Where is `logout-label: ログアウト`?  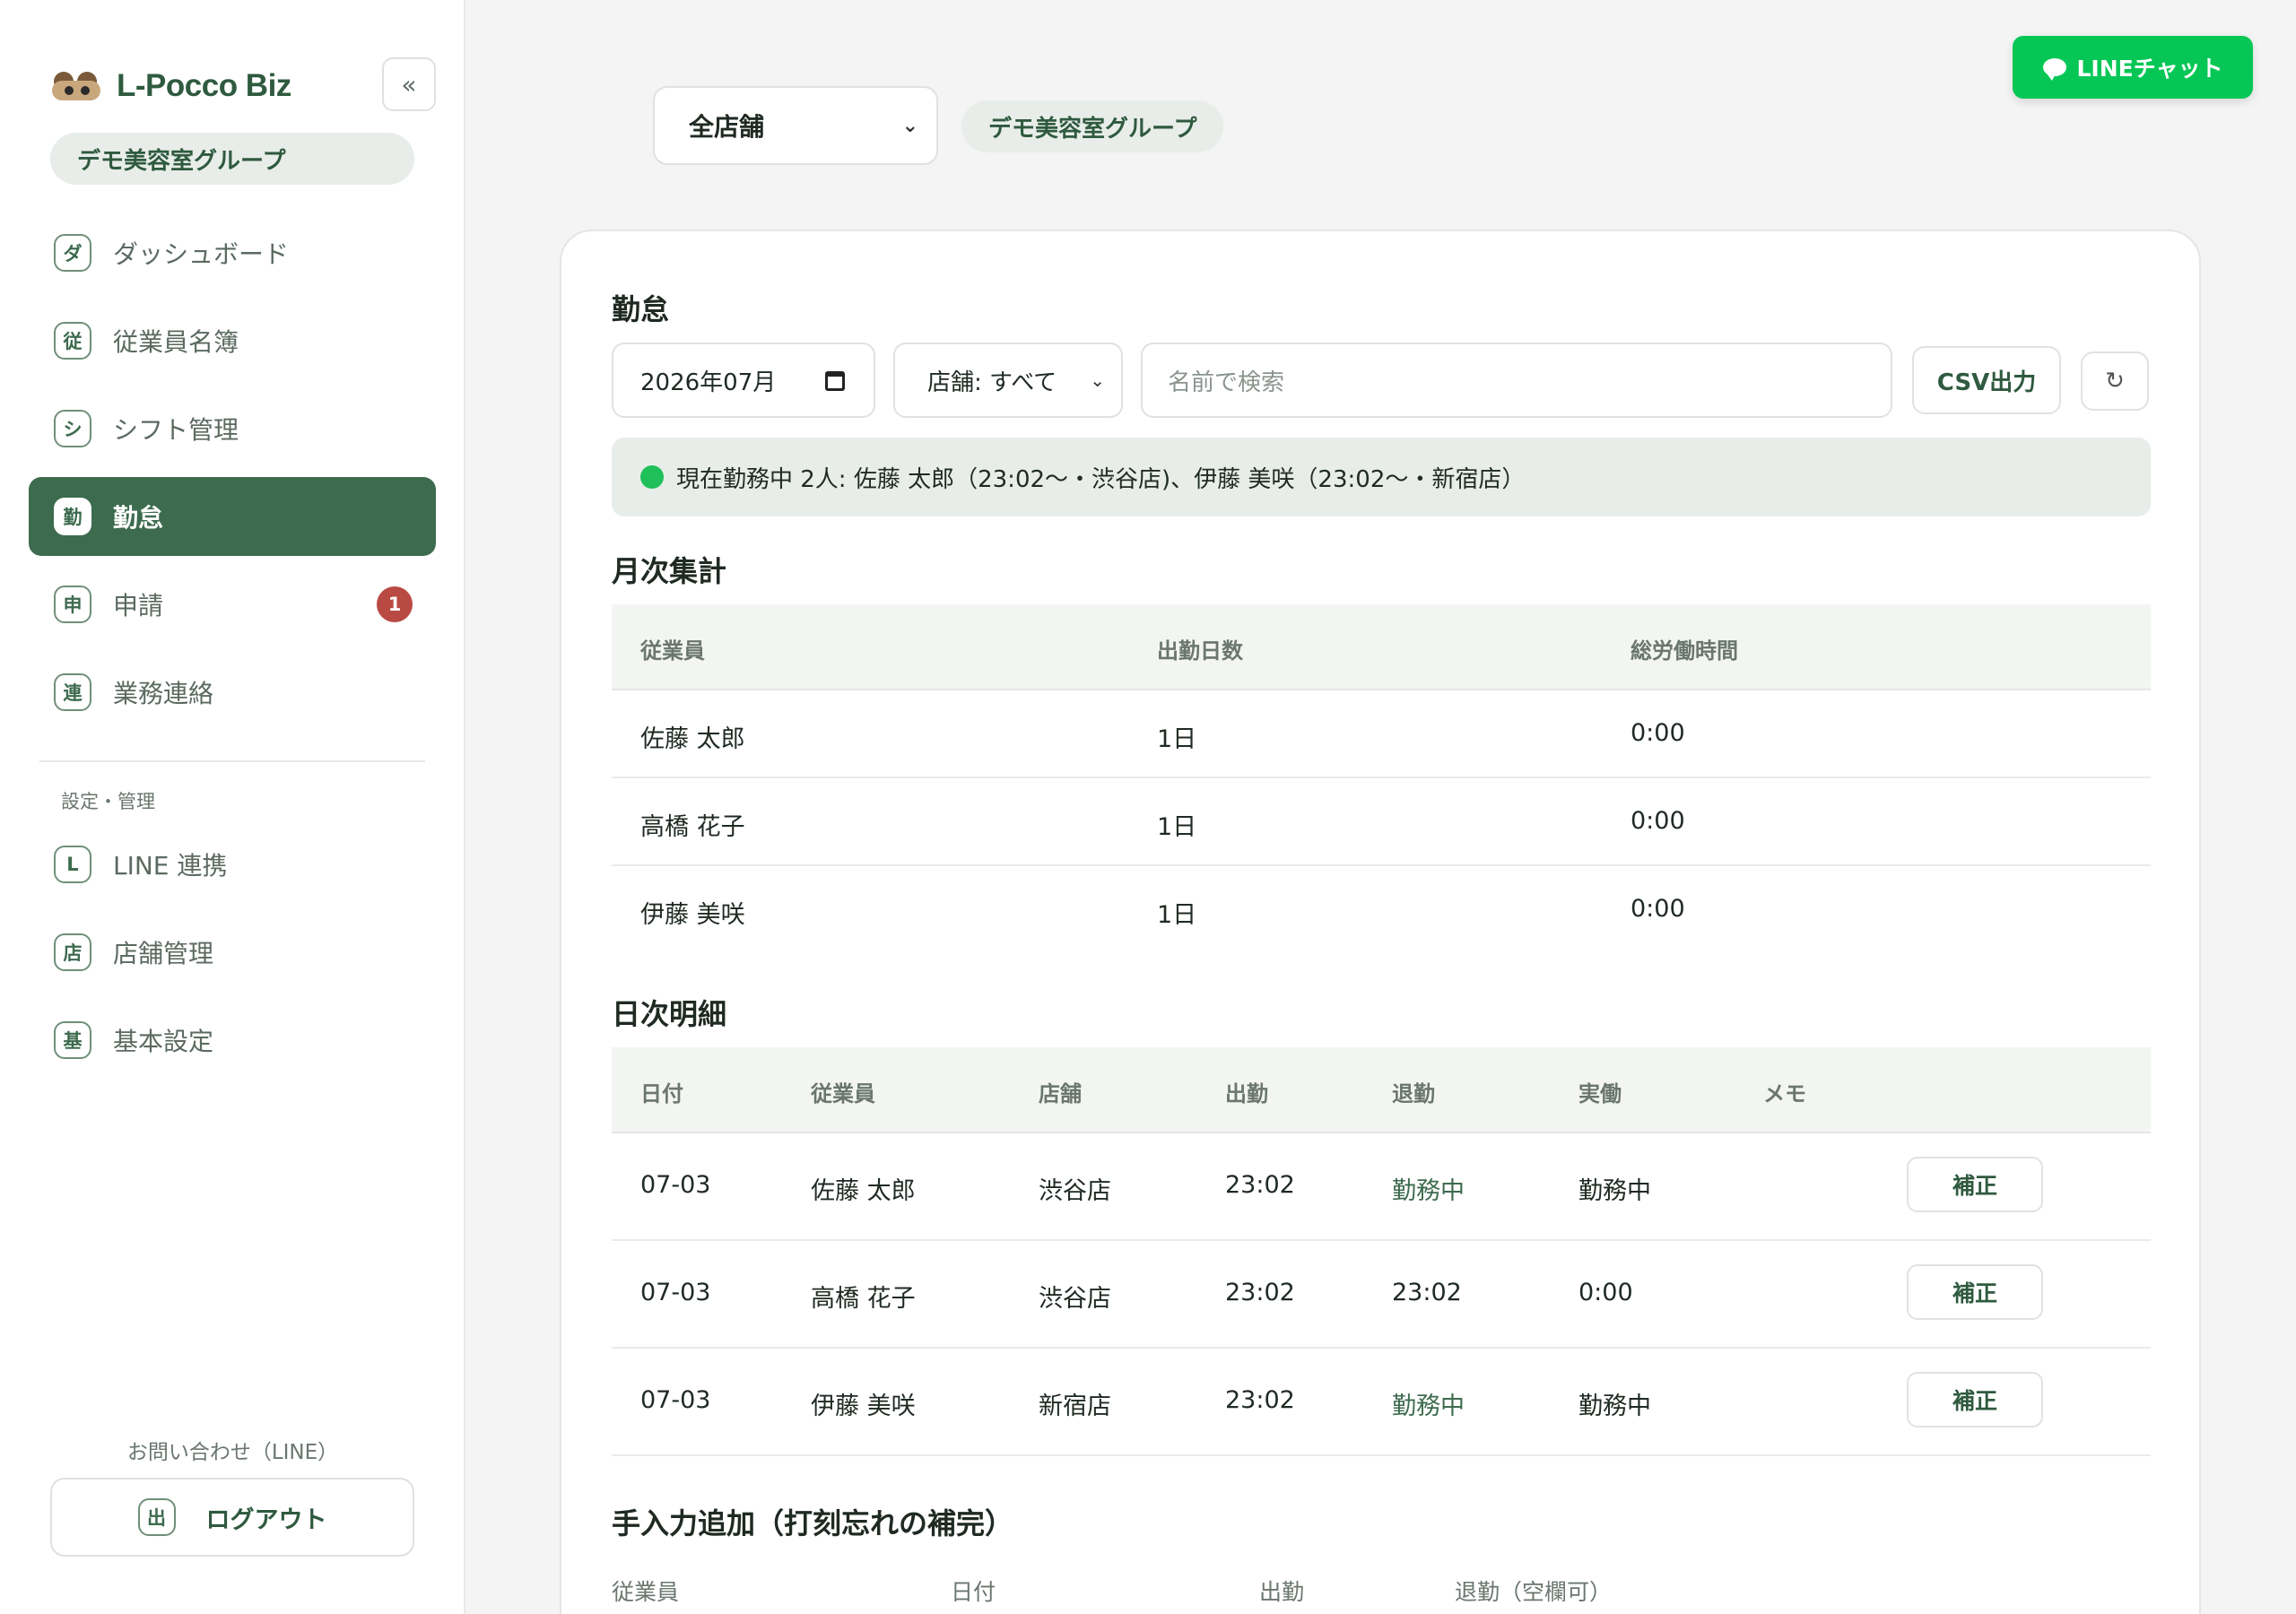 logout-label: ログアウト is located at coordinates (266, 1520).